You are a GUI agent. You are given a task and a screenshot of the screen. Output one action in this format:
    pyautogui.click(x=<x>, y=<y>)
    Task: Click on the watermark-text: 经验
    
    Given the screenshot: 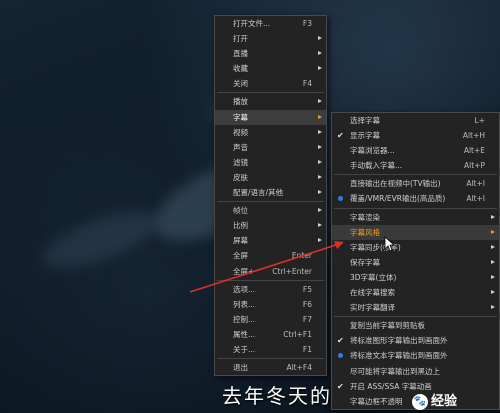 What is the action you would take?
    pyautogui.click(x=444, y=401)
    